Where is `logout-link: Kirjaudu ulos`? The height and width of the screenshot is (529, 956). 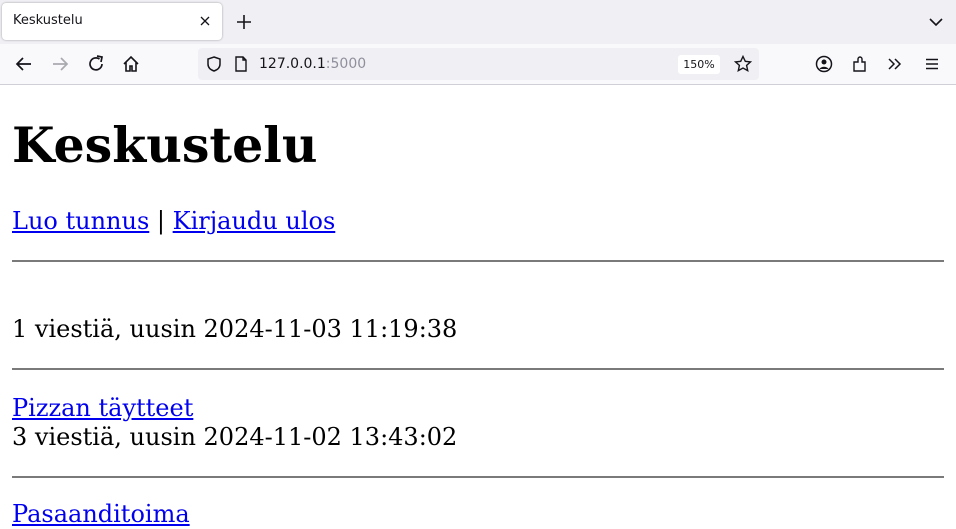
logout-link: Kirjaudu ulos is located at coordinates (254, 221).